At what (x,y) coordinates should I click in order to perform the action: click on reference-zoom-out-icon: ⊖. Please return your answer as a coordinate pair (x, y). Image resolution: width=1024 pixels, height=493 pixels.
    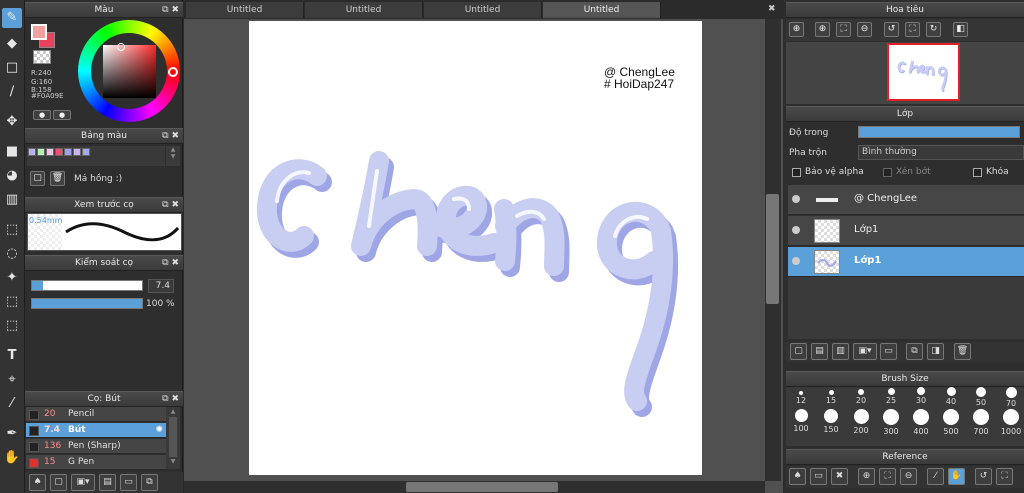
    Looking at the image, I should click on (908, 476).